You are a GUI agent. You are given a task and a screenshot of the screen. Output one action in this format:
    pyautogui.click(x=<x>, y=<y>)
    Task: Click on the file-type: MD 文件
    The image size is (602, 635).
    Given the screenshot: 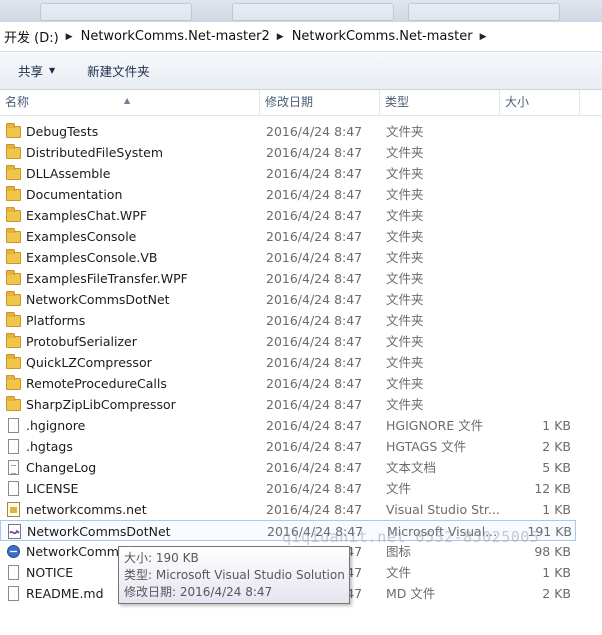 What is the action you would take?
    pyautogui.click(x=411, y=593)
    